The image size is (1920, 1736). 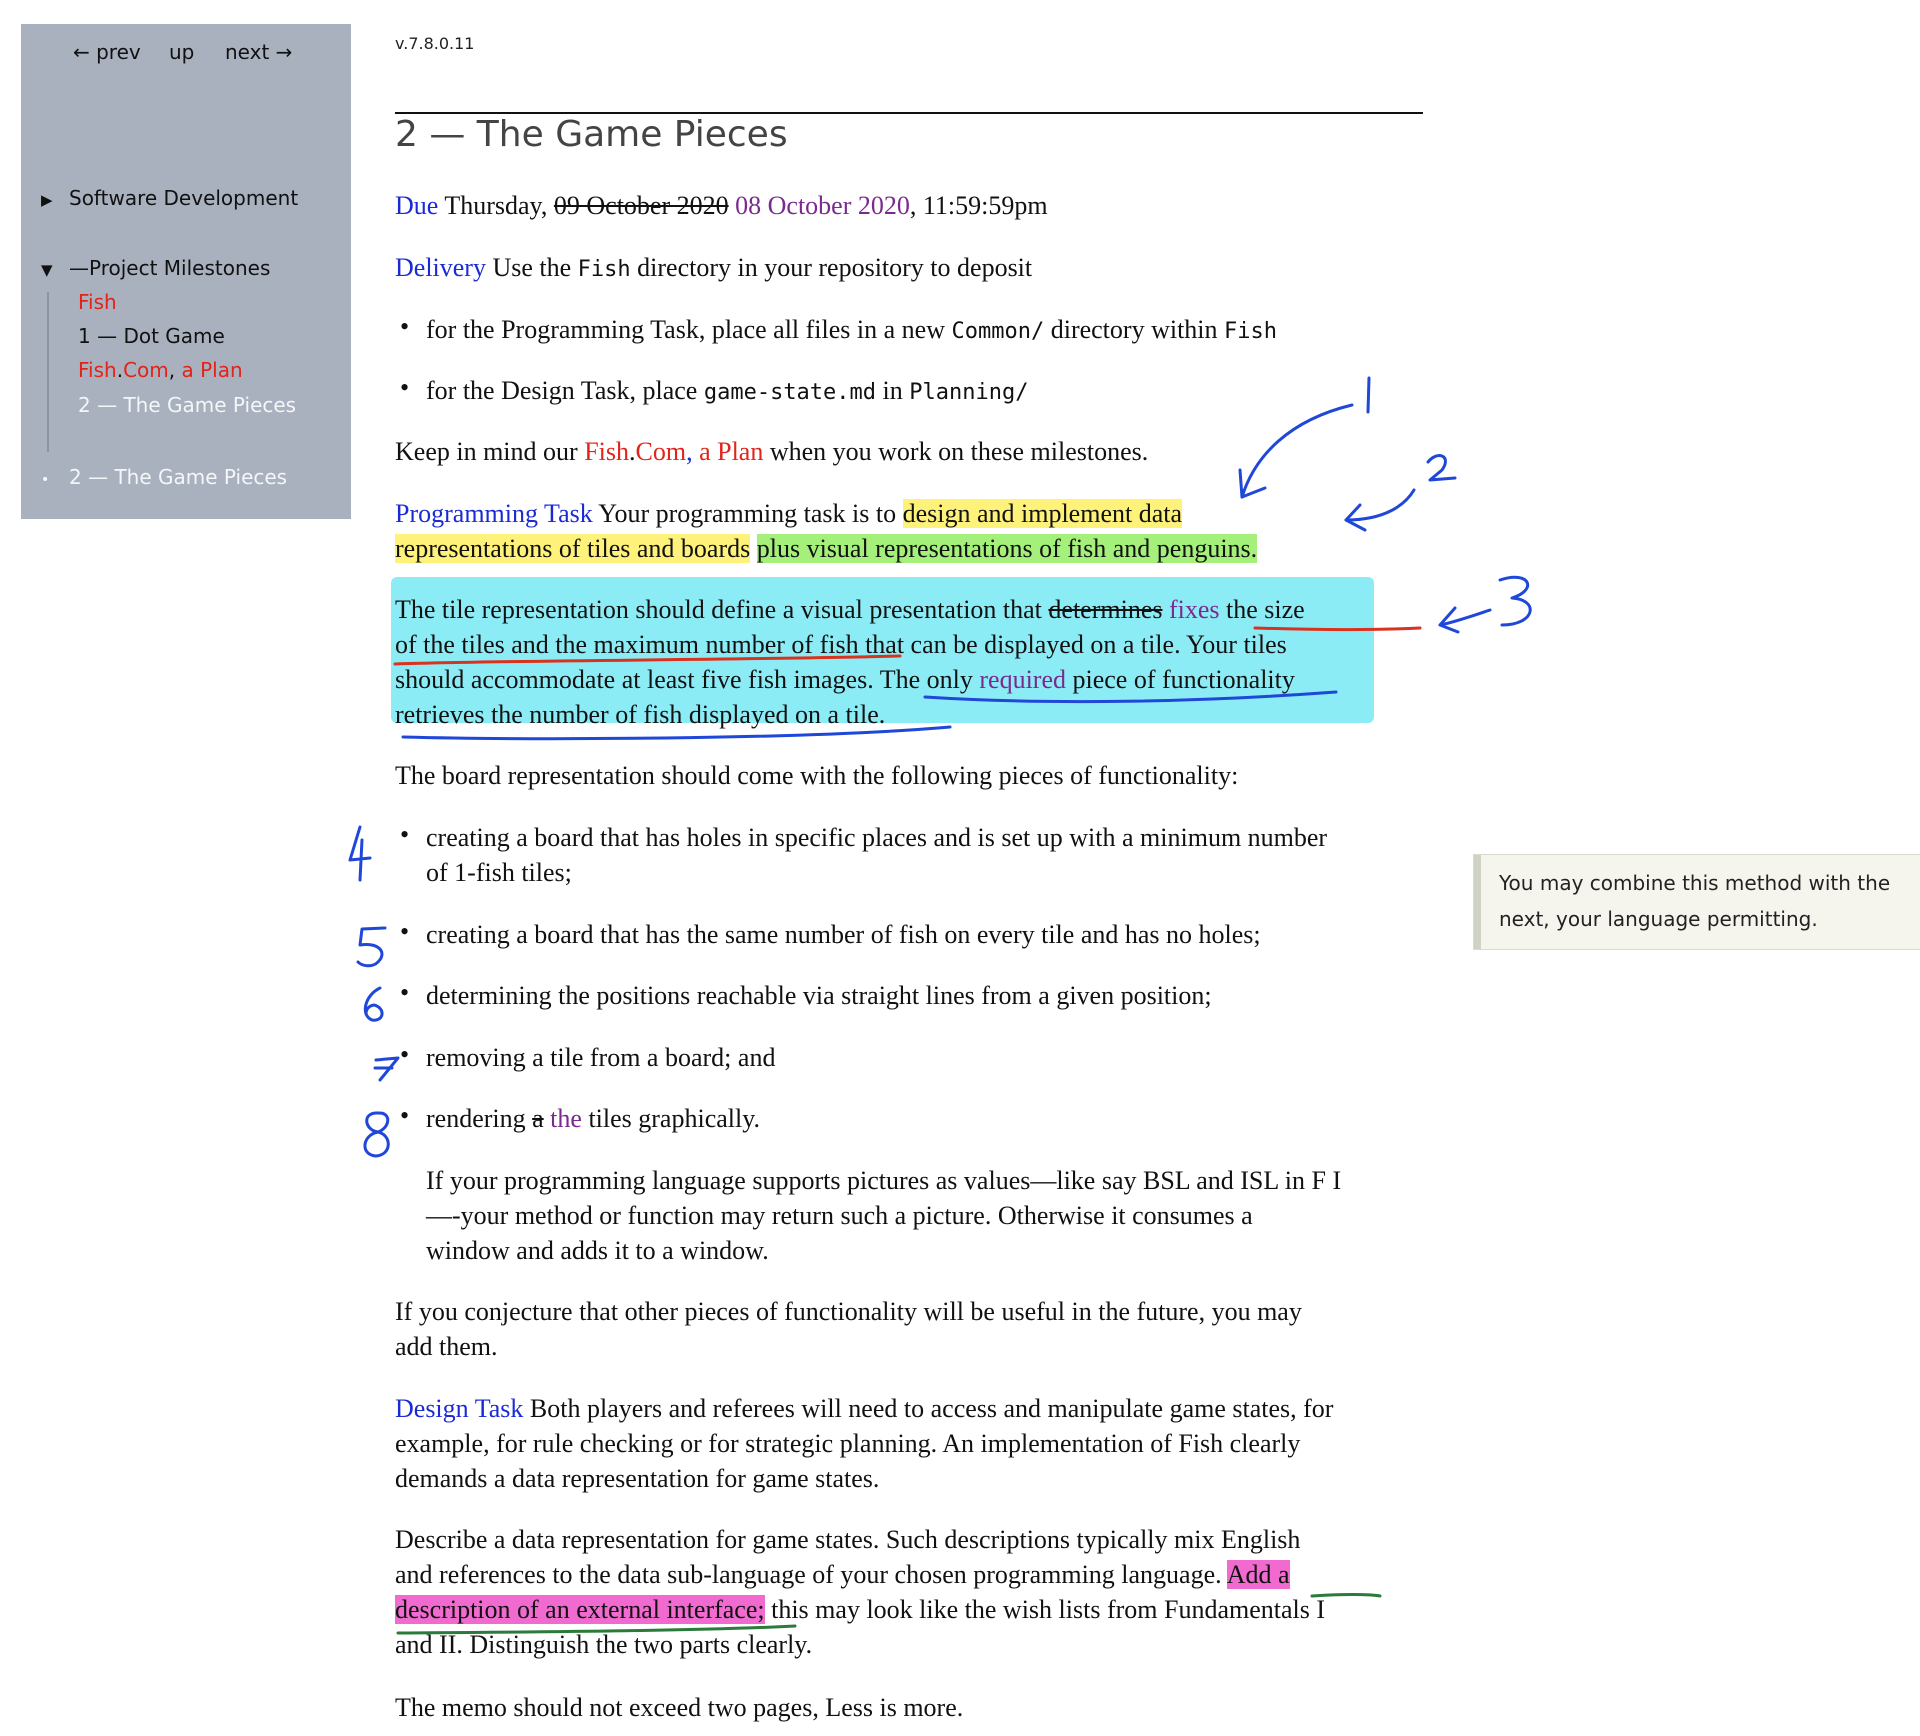 I want to click on old-date: 09 October 2020, so click(x=641, y=205).